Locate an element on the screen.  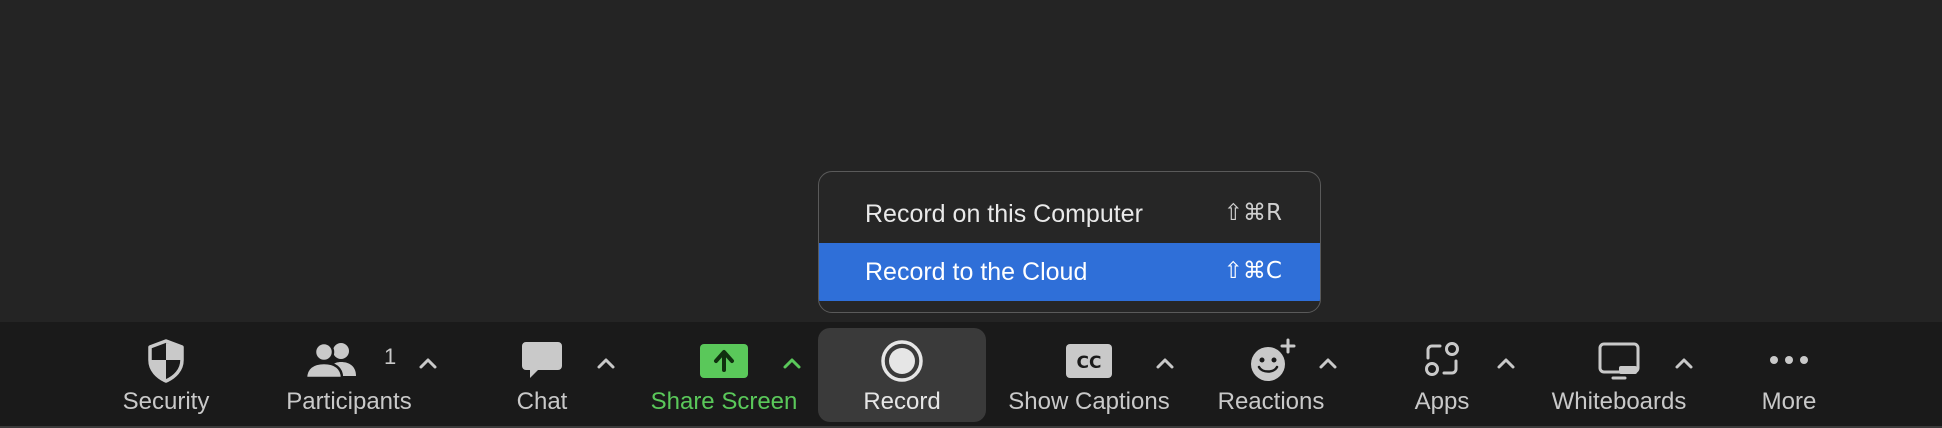
record-button: Record is located at coordinates (902, 375).